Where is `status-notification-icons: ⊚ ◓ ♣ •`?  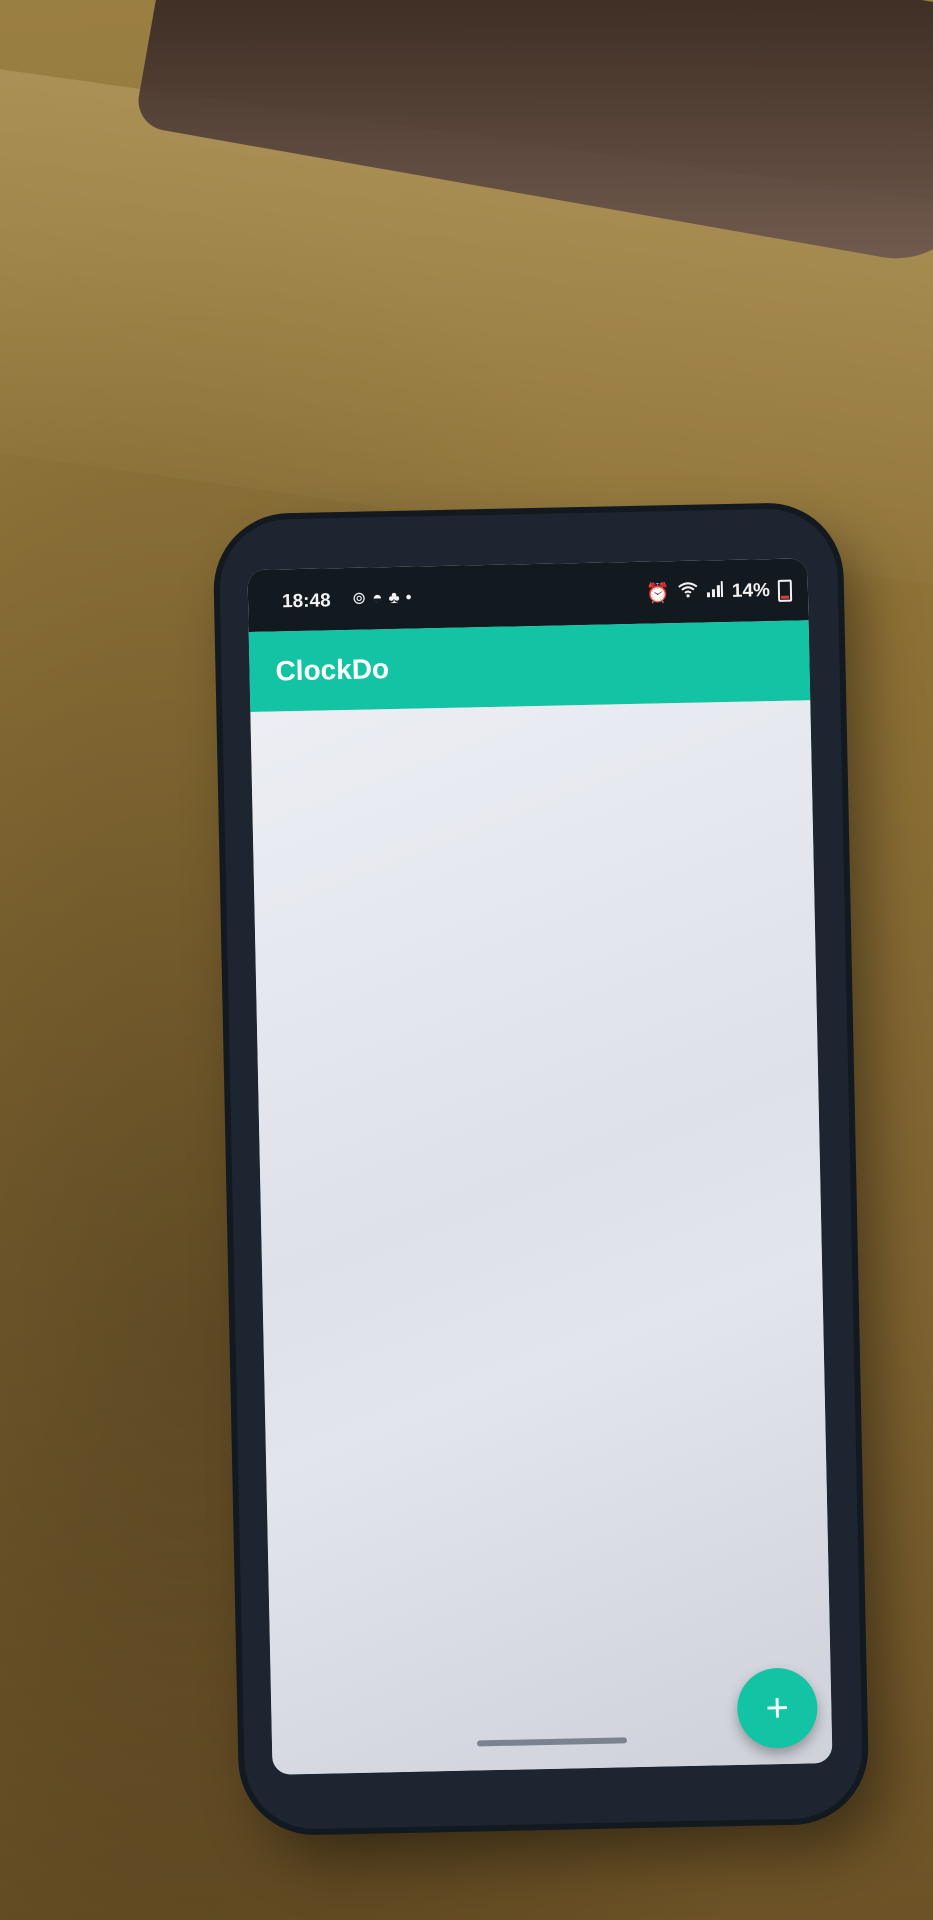 status-notification-icons: ⊚ ◓ ♣ • is located at coordinates (382, 598).